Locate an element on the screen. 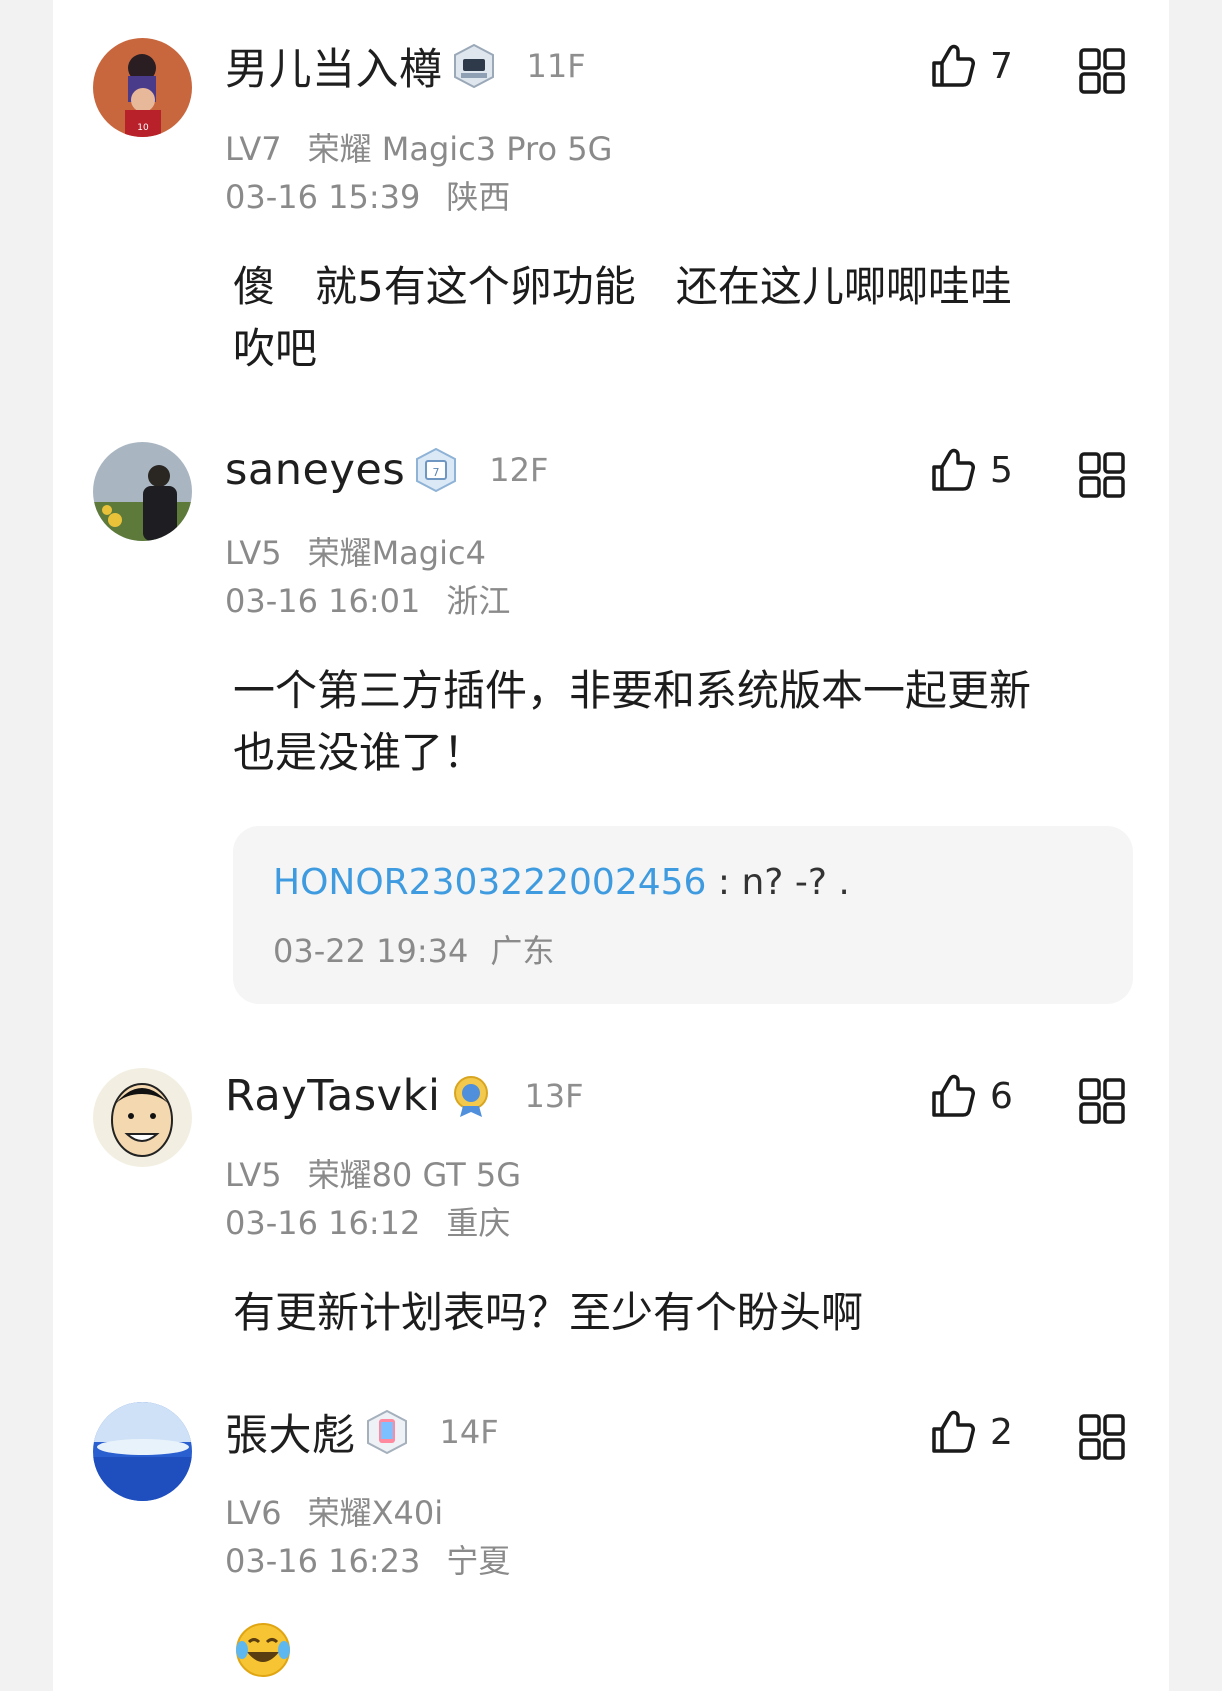 This screenshot has width=1222, height=1691. device-name: 荣耀X40i is located at coordinates (375, 1513).